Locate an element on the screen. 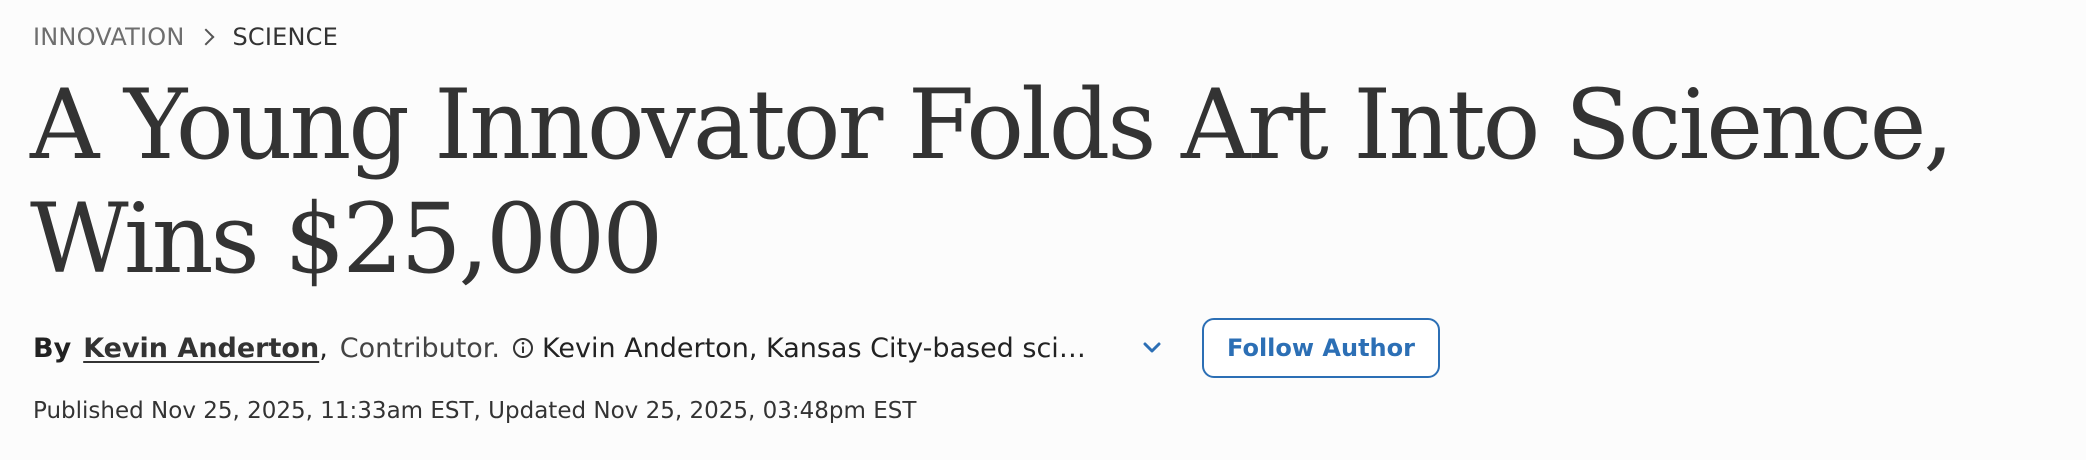  breadcrumb: INNOVATION SCIENCE is located at coordinates (185, 37).